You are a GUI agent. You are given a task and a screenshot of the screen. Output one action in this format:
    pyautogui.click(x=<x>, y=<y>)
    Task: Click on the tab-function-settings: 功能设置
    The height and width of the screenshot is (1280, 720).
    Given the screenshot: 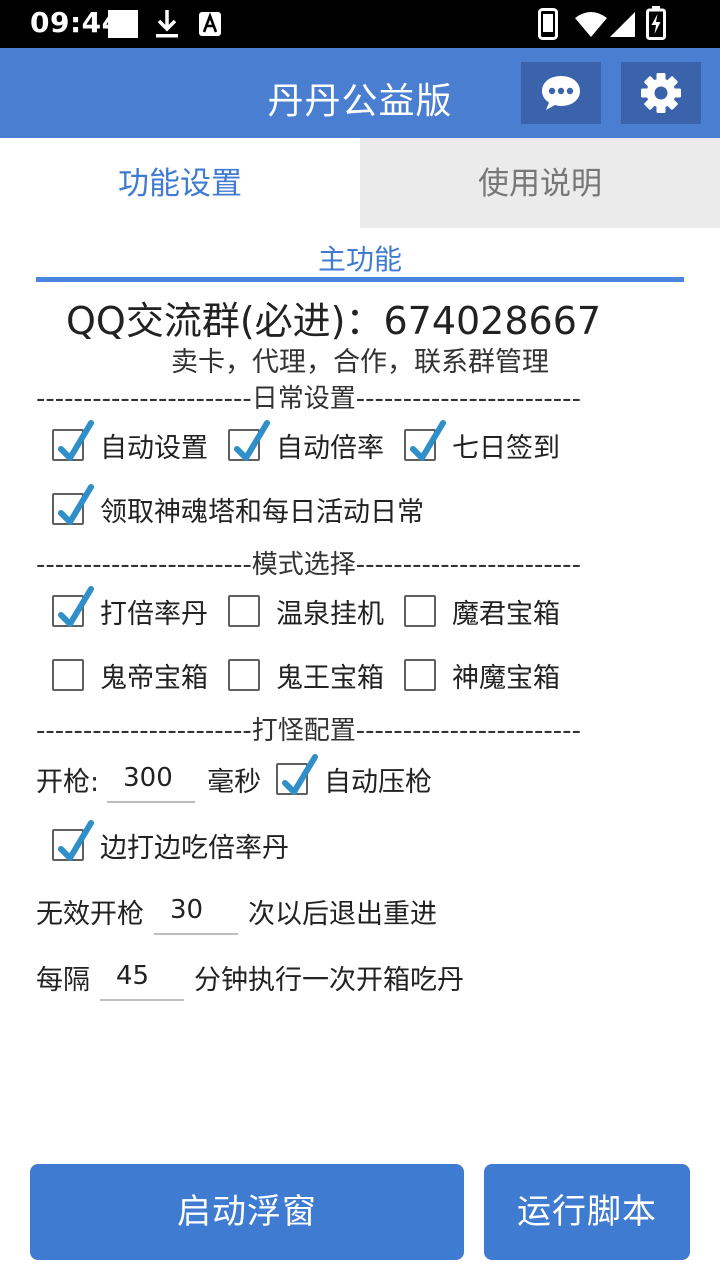 What is the action you would take?
    pyautogui.click(x=180, y=183)
    